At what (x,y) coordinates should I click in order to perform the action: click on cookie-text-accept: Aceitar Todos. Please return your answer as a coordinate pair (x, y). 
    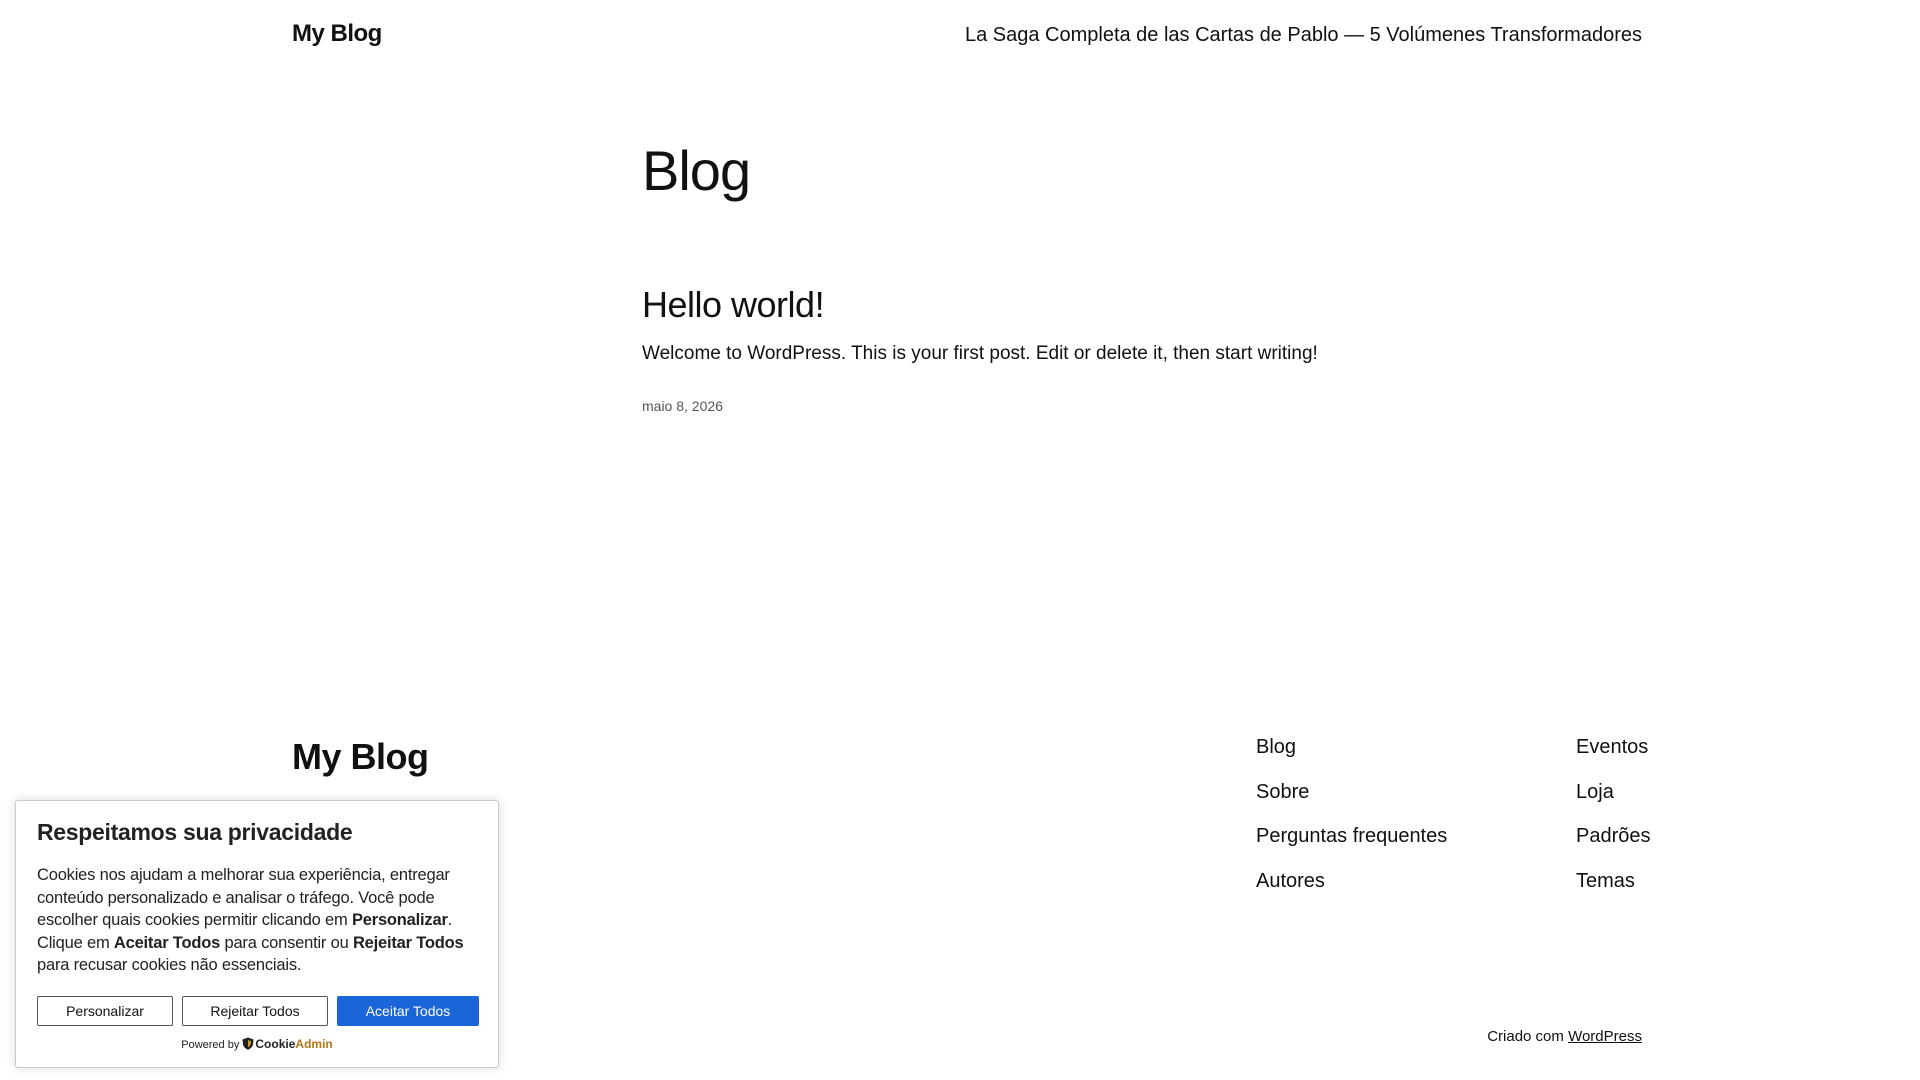
    Looking at the image, I should click on (167, 942).